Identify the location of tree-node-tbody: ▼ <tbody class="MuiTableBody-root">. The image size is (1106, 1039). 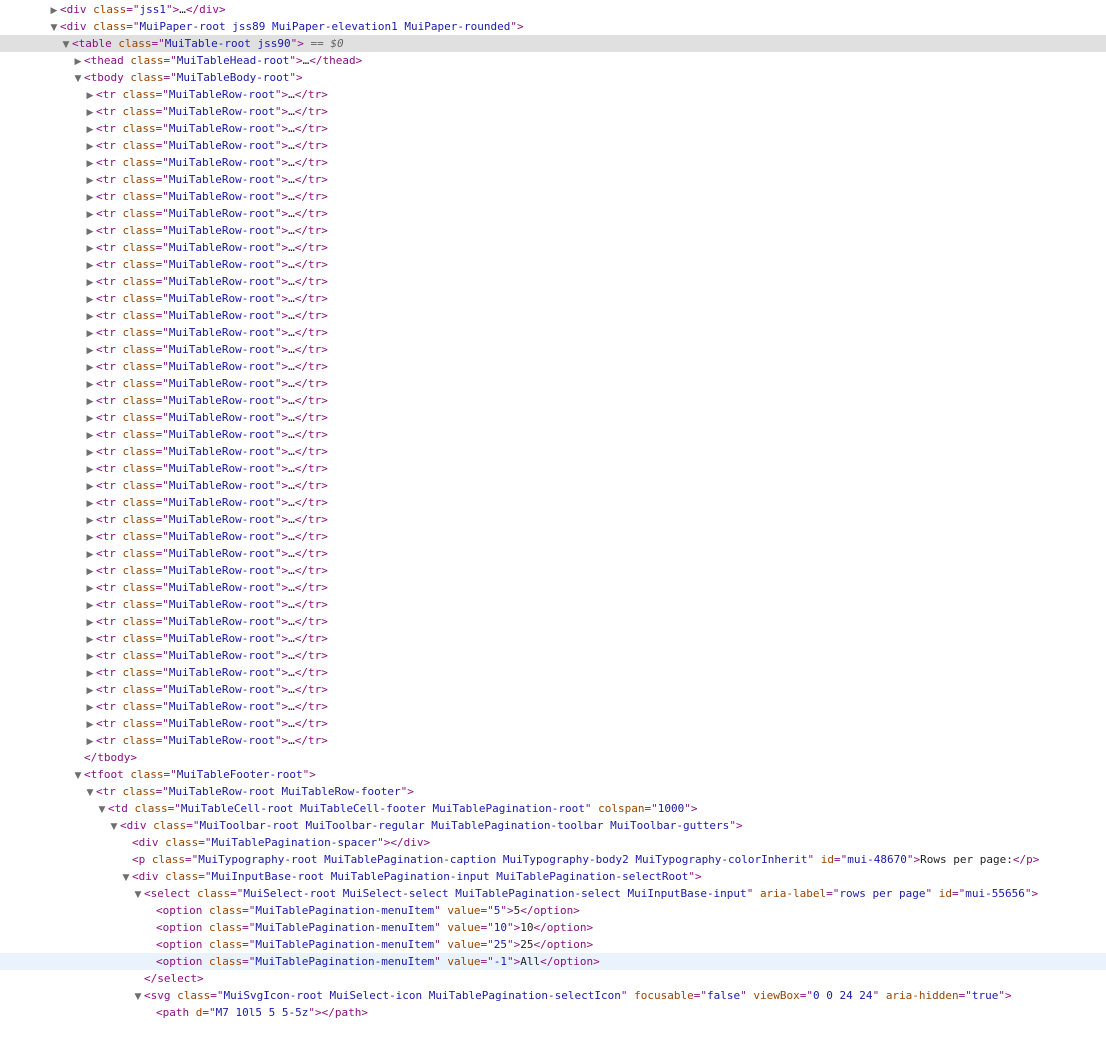
(553, 77).